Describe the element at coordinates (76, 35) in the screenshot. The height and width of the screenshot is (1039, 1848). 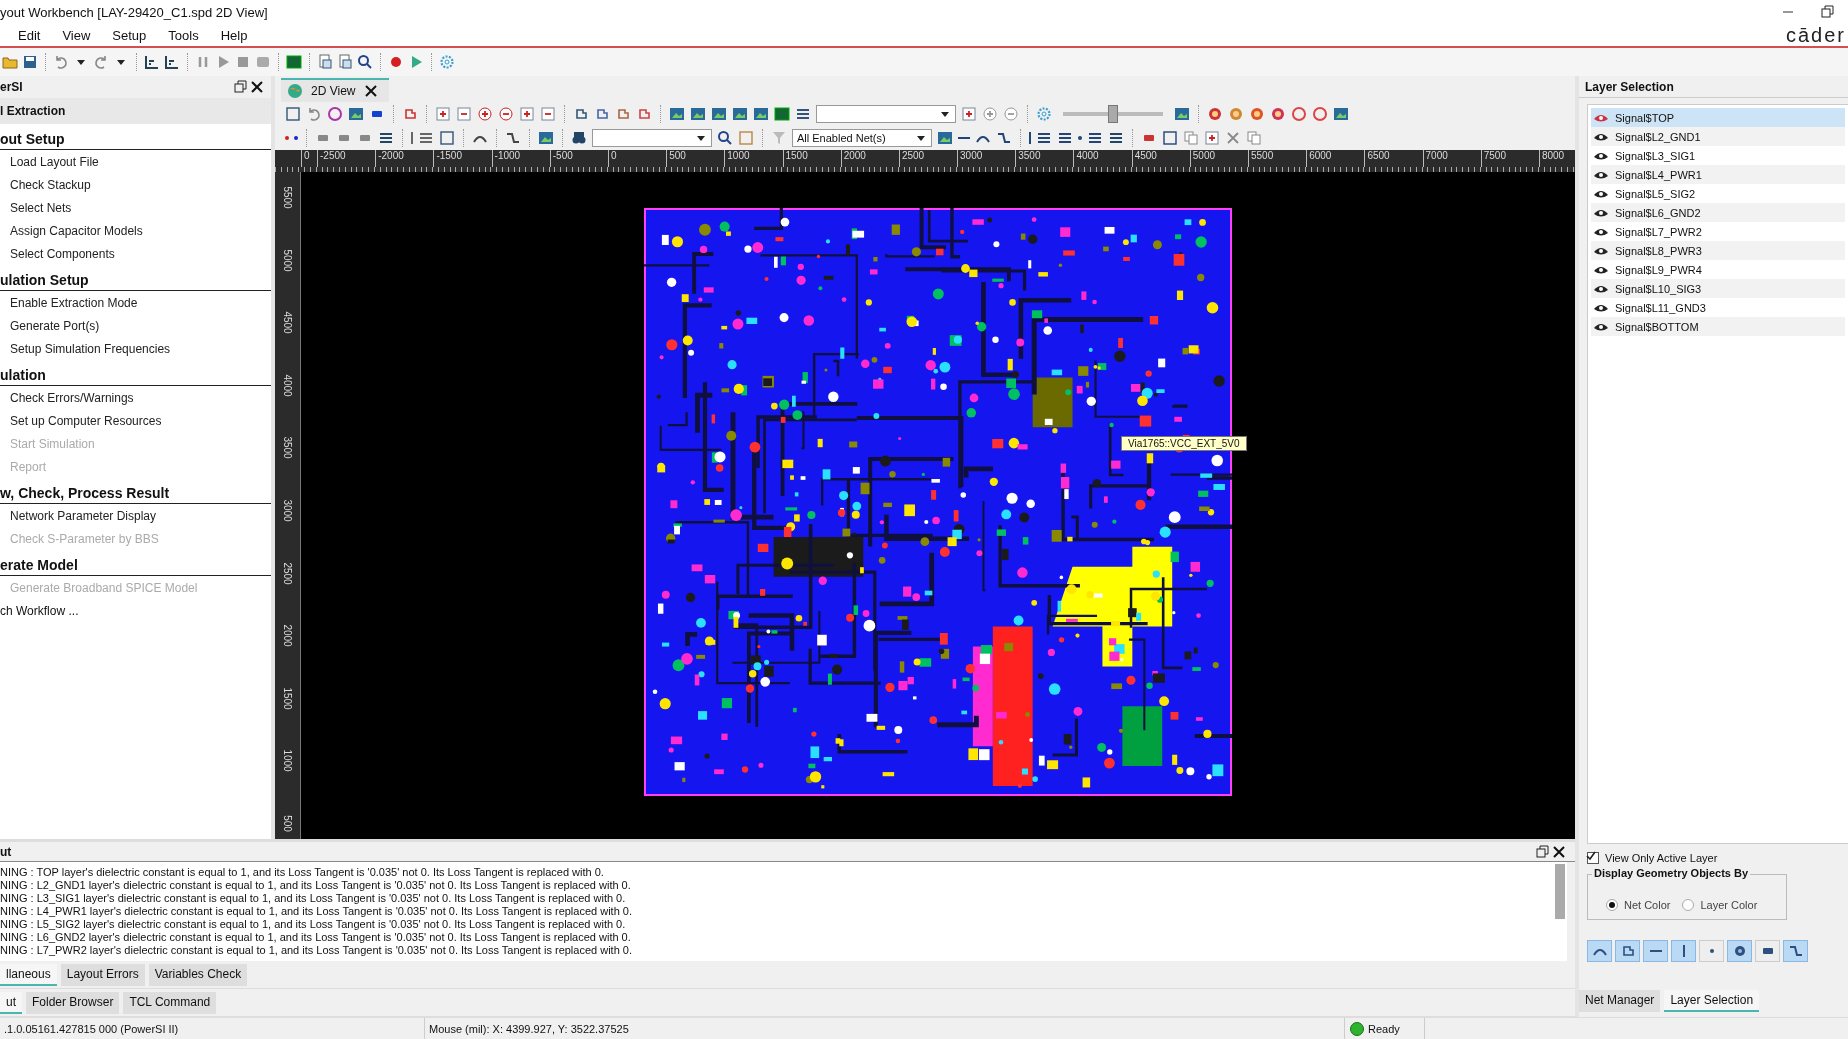
I see `menu-item: View` at that location.